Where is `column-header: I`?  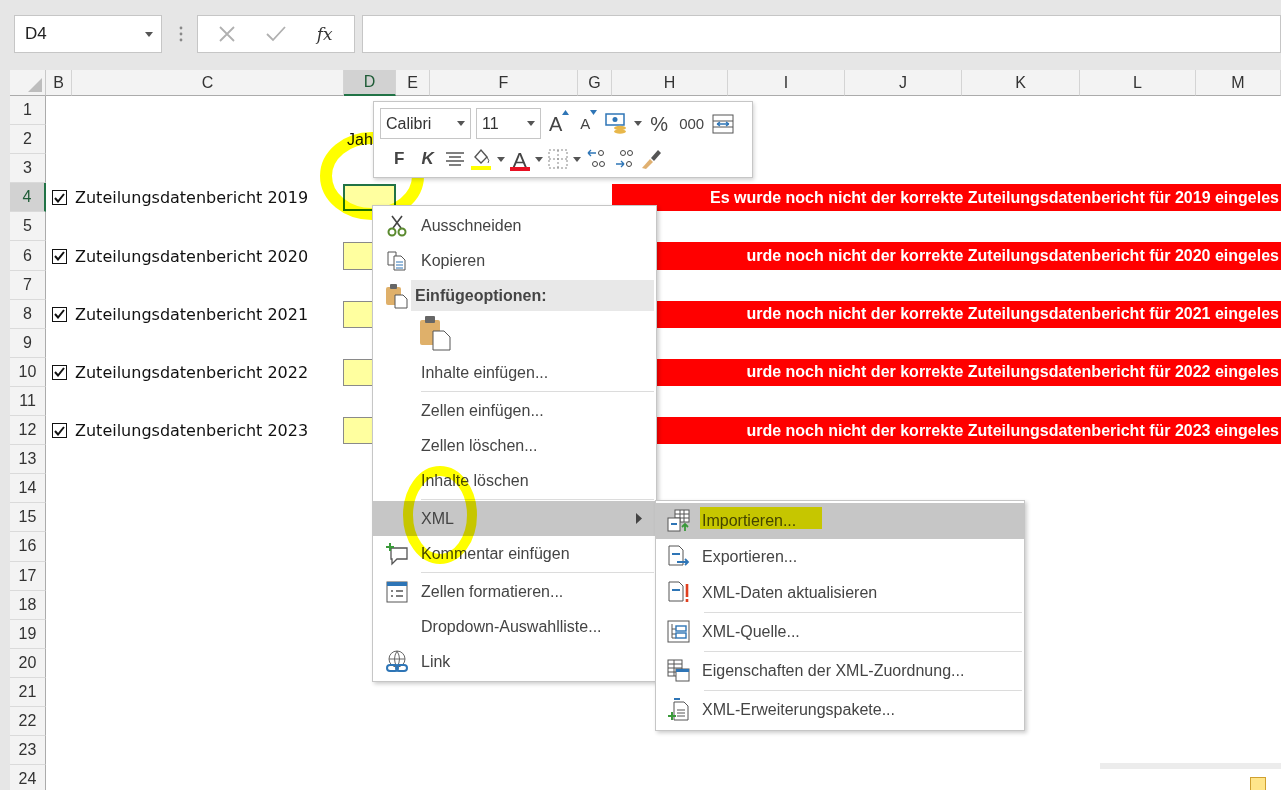 column-header: I is located at coordinates (786, 83).